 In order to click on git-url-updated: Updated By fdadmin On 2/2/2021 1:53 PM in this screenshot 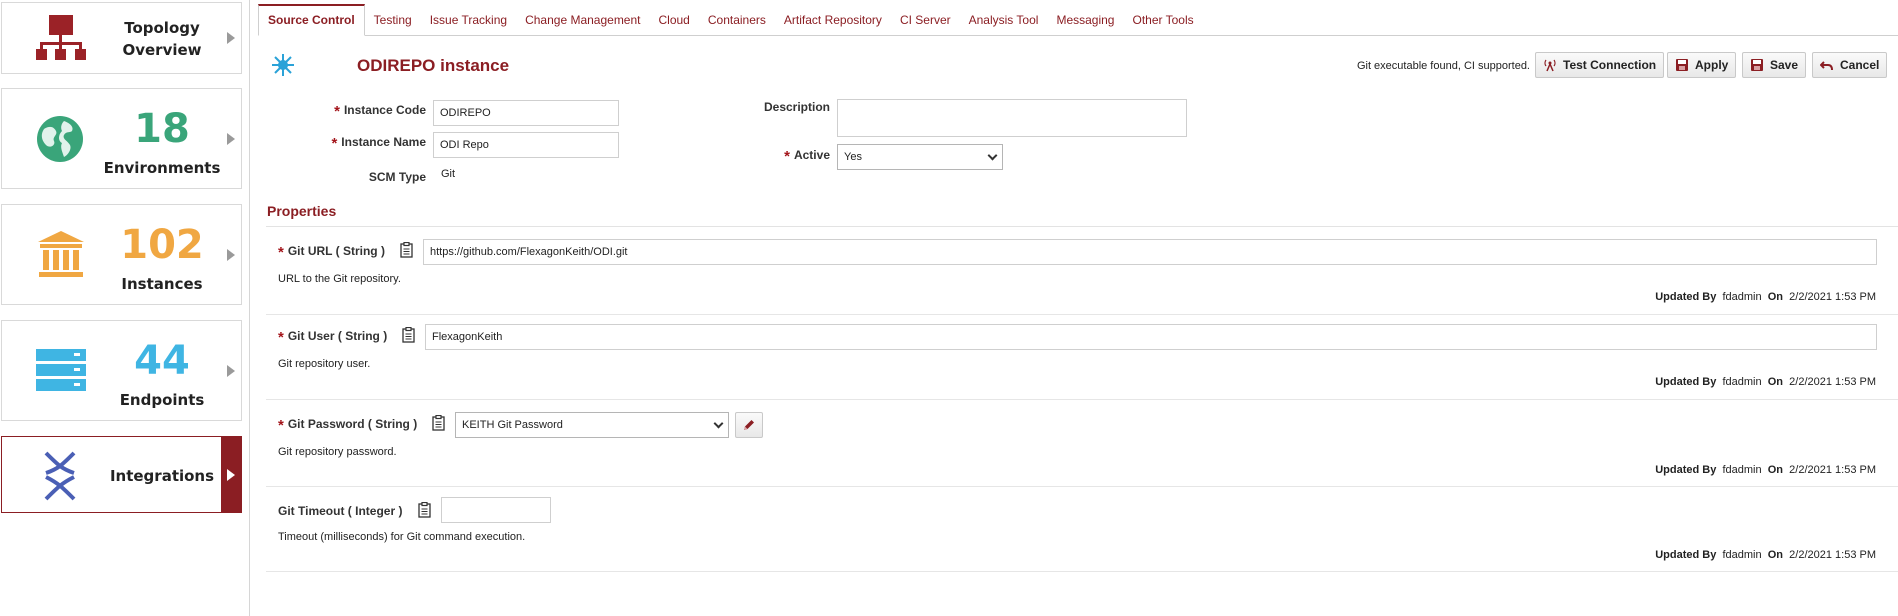, I will do `click(1765, 297)`.